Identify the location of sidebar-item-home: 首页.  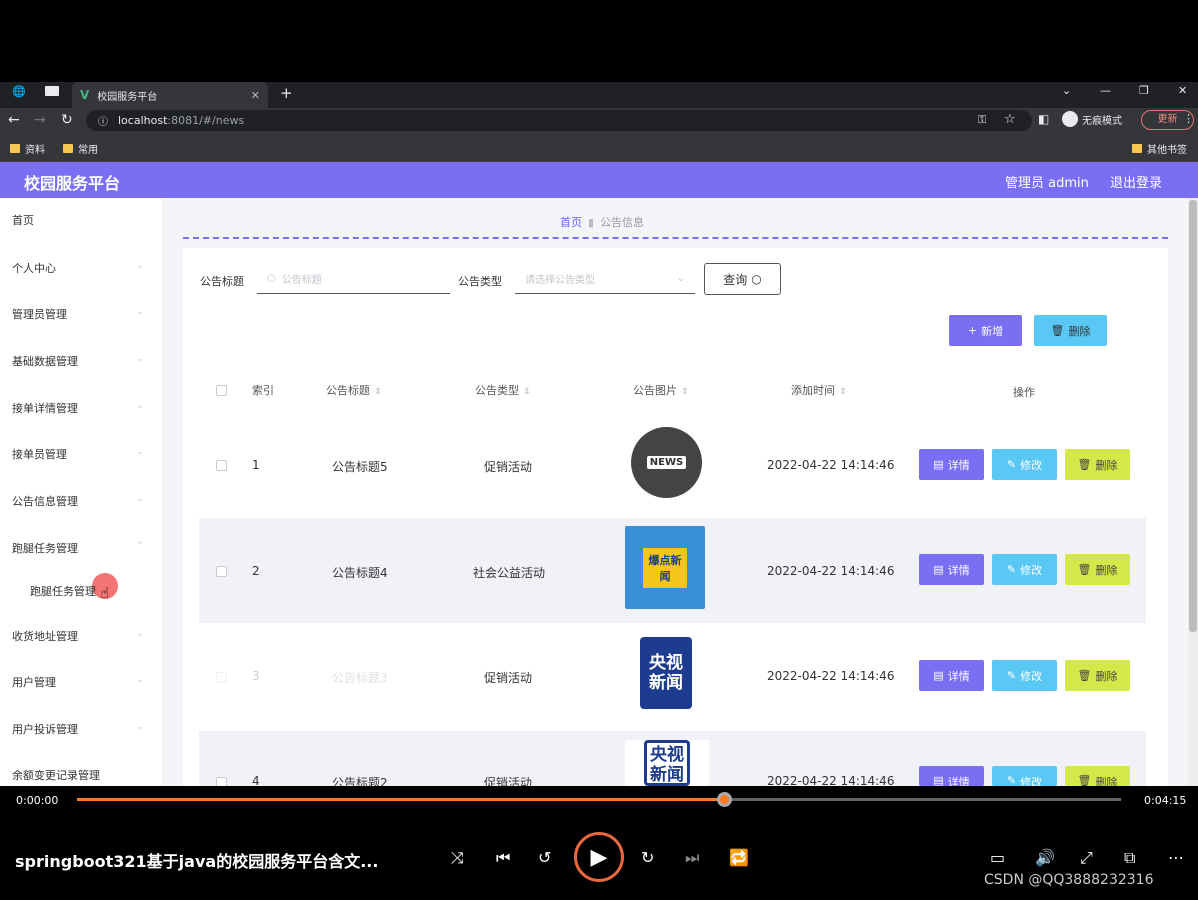
(23, 220).